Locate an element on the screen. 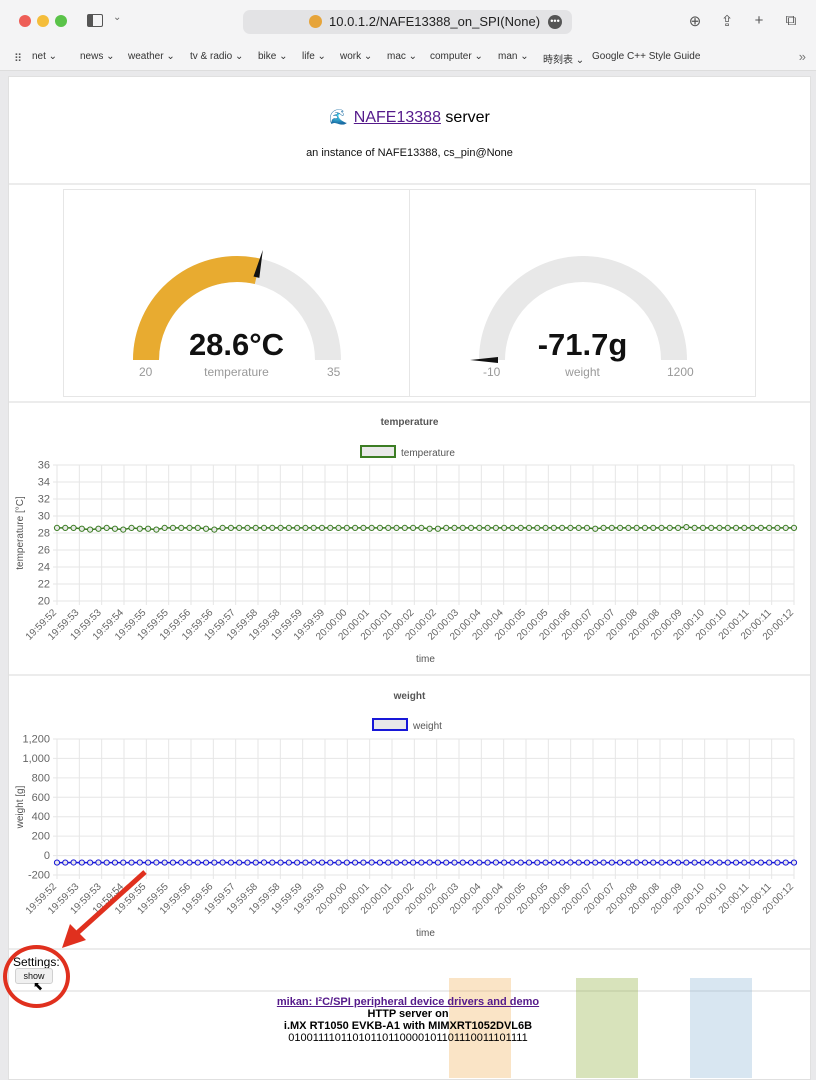  chevron-down-icon: ⌄ is located at coordinates (117, 17).